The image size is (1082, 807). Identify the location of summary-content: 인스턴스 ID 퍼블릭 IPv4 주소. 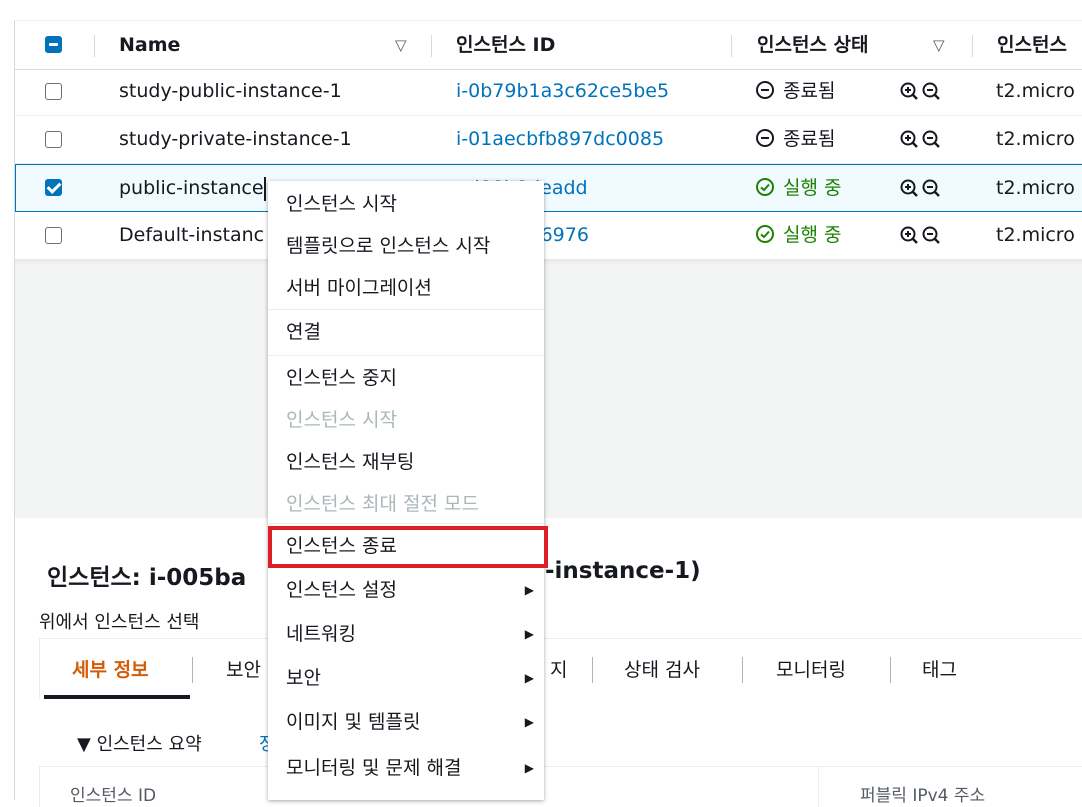
(560, 786).